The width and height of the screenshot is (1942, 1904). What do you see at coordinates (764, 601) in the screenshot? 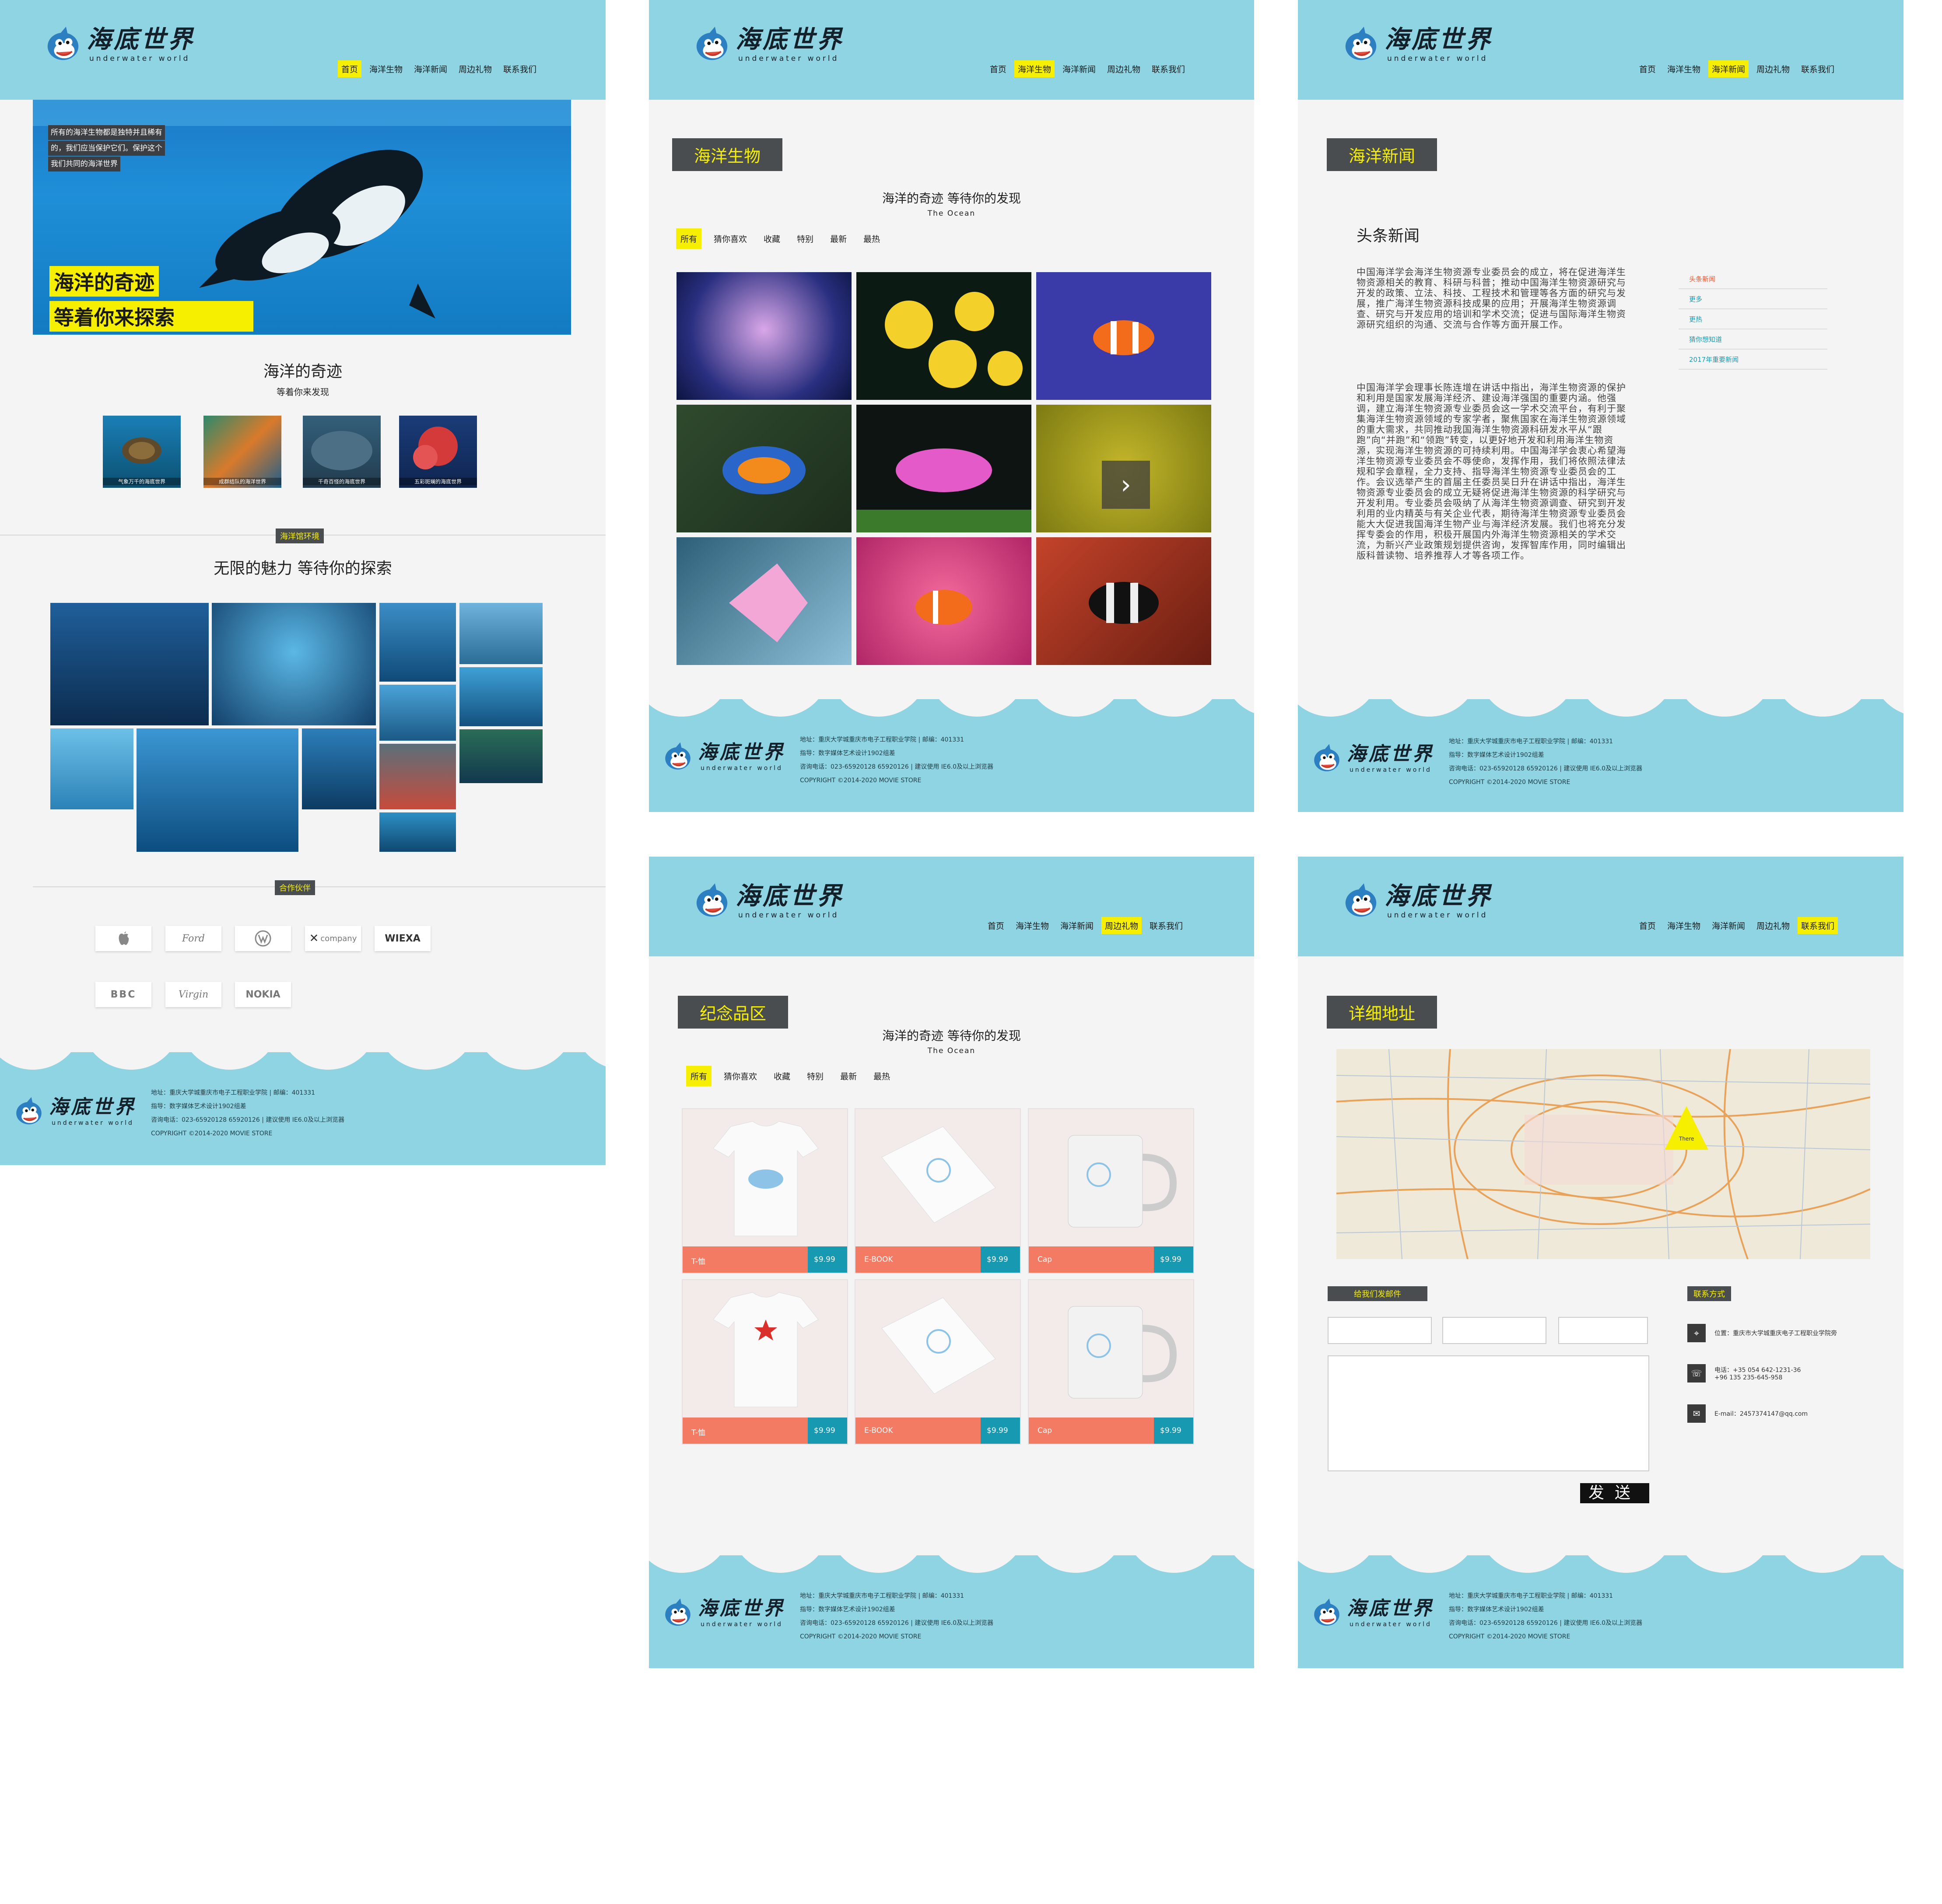
I see `creature-angelfish` at bounding box center [764, 601].